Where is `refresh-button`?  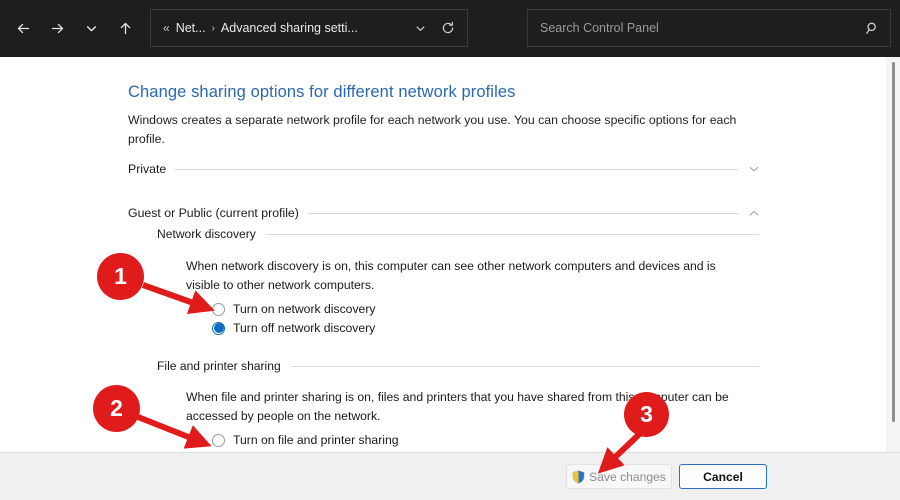
refresh-button is located at coordinates (448, 28).